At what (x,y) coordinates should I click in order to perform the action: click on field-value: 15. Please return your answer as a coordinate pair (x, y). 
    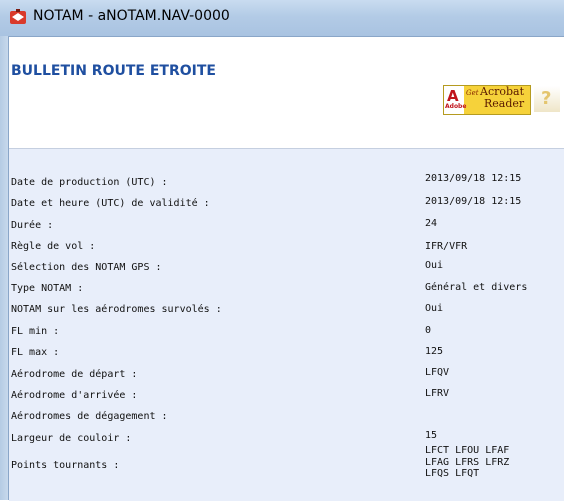
    Looking at the image, I should click on (431, 435).